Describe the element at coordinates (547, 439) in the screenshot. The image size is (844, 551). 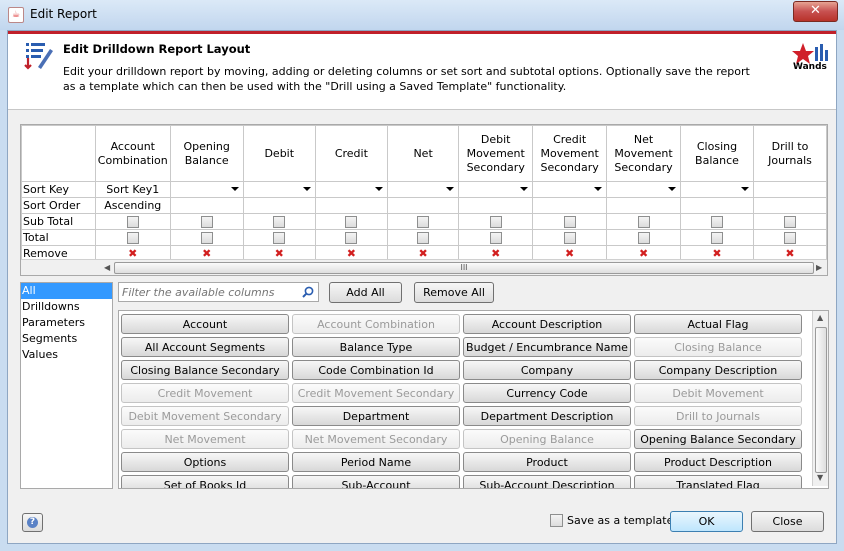
I see `column-option-button: Opening Balance` at that location.